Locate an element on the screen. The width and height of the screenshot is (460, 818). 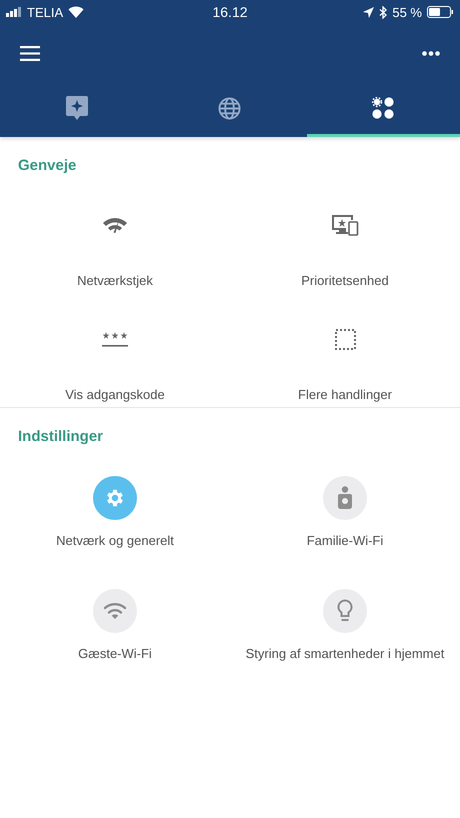
speed-wifi-icon is located at coordinates (115, 225).